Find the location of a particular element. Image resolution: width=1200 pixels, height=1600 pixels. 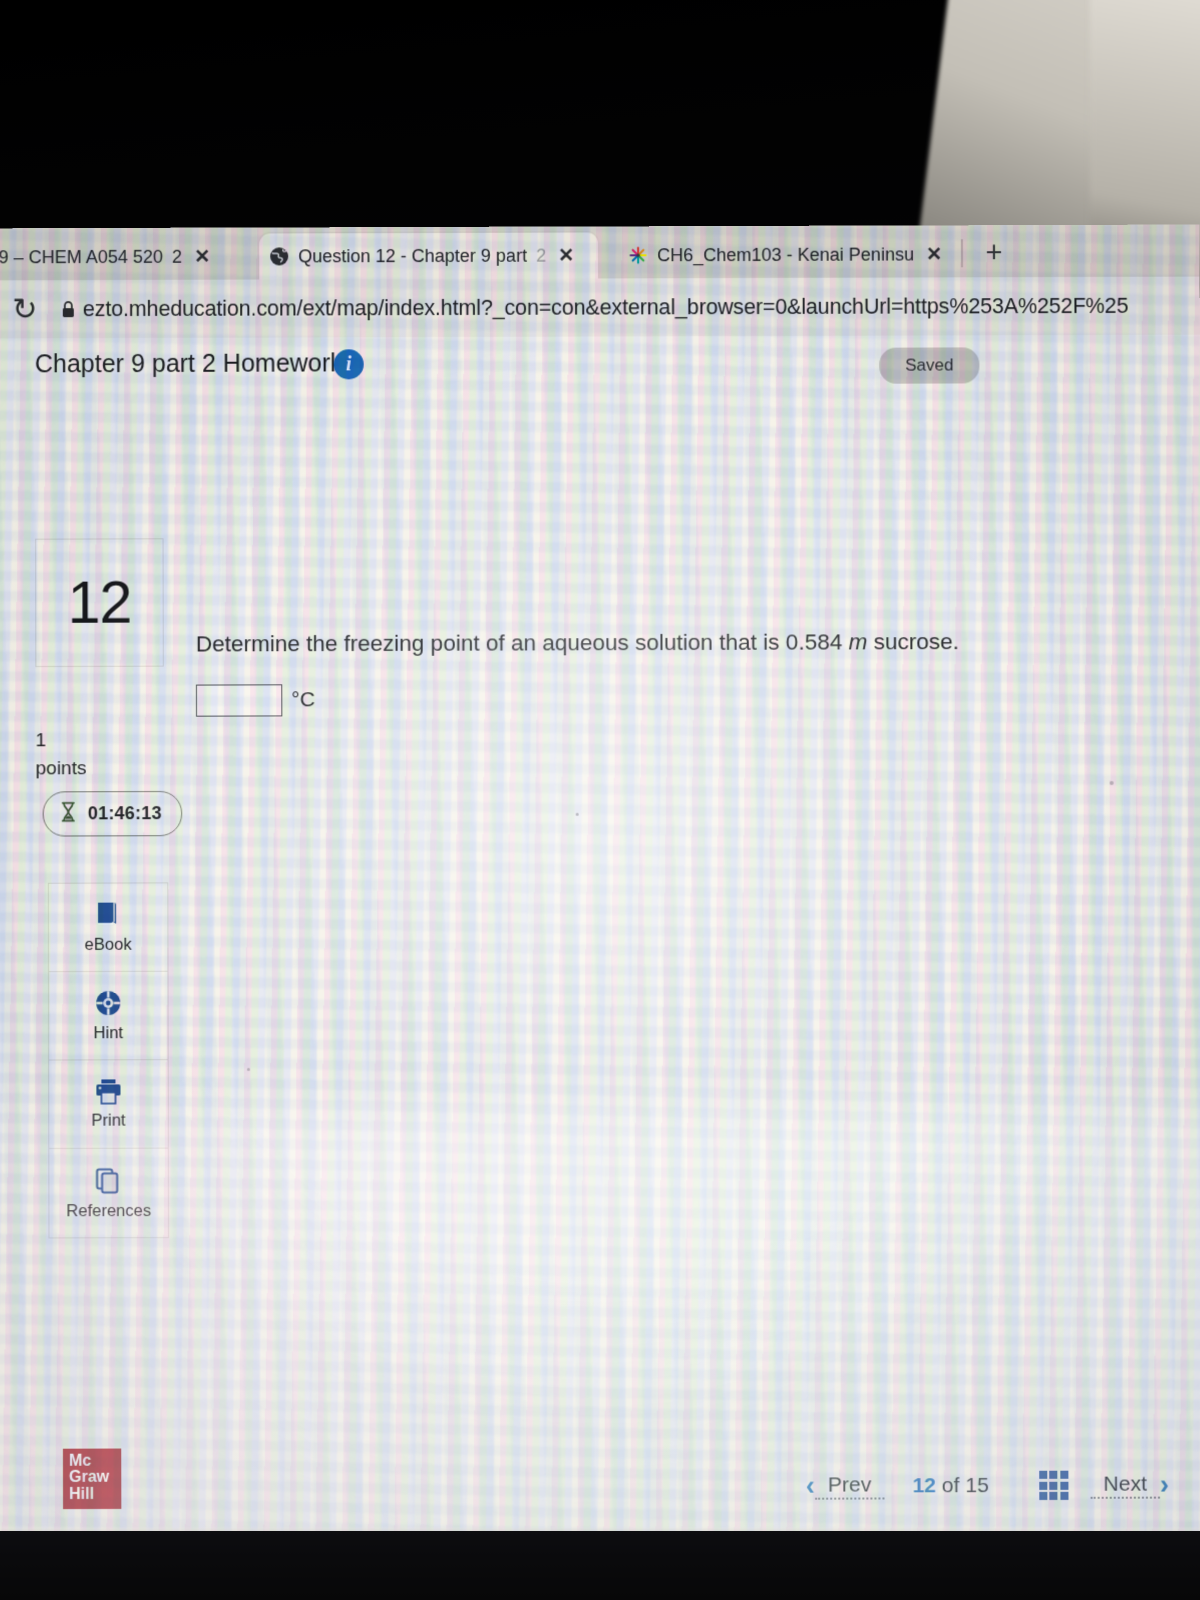

lock-icon is located at coordinates (68, 309).